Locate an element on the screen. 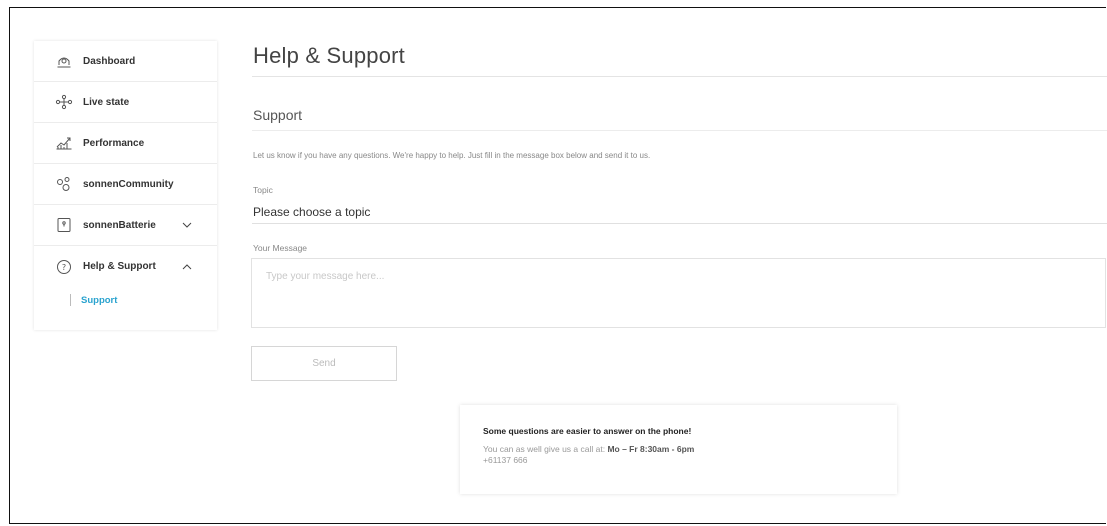 This screenshot has width=1107, height=526. page-title: Help & Support is located at coordinates (329, 55).